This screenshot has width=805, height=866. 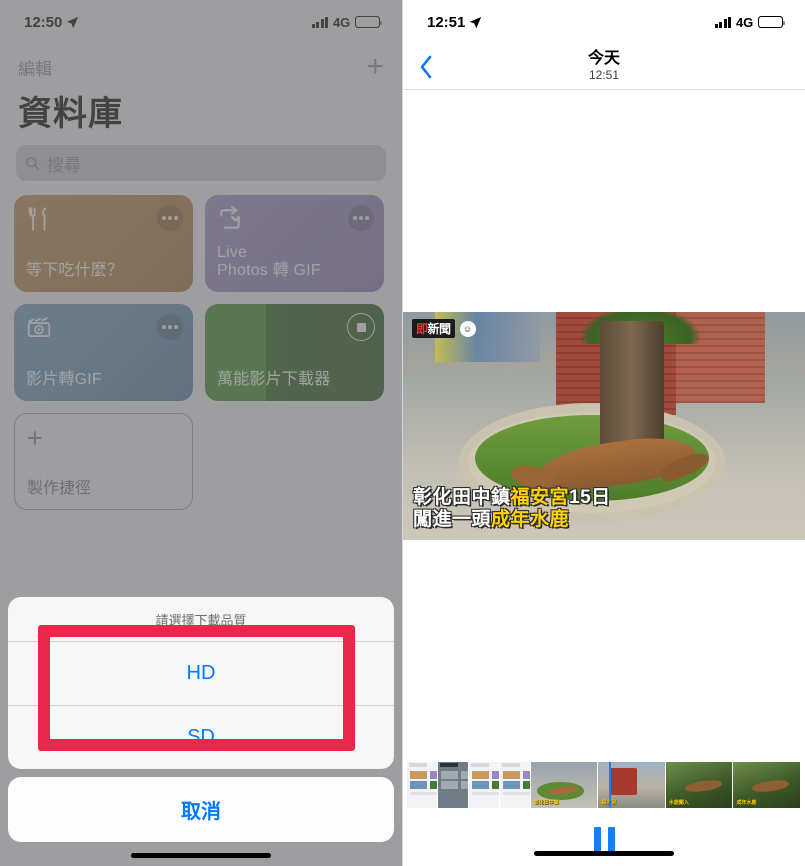 What do you see at coordinates (269, 271) in the screenshot?
I see `shortcut-tile-label-line2: Photos 轉 GIF` at bounding box center [269, 271].